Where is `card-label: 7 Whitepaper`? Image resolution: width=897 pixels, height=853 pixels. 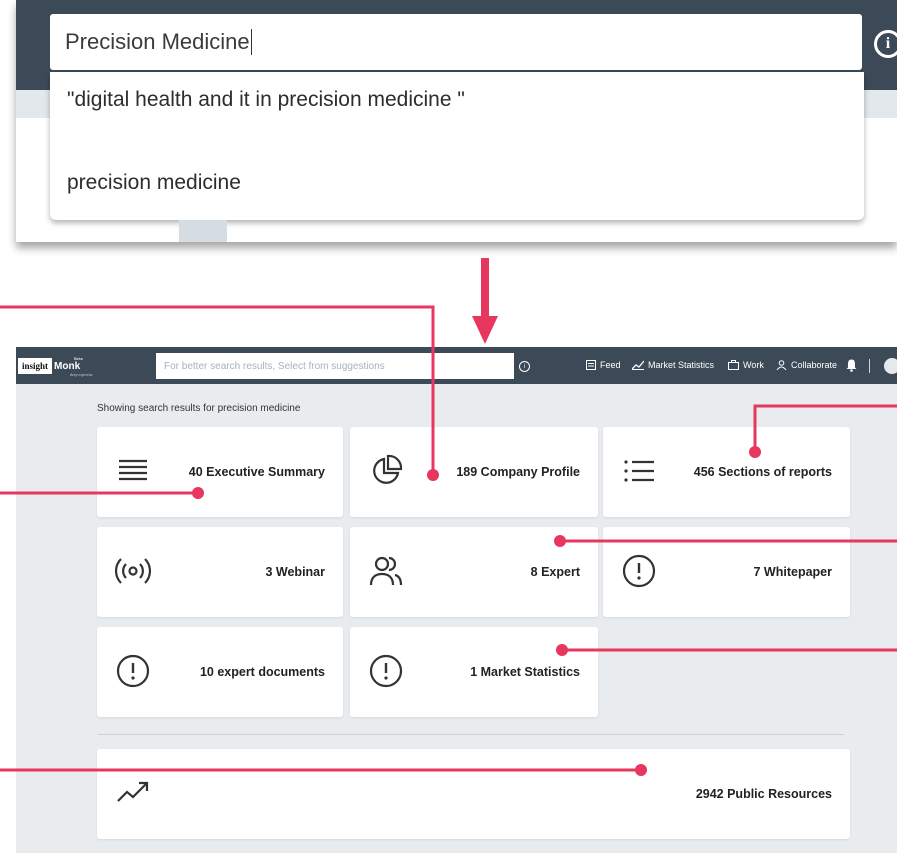
card-label: 7 Whitepaper is located at coordinates (793, 572).